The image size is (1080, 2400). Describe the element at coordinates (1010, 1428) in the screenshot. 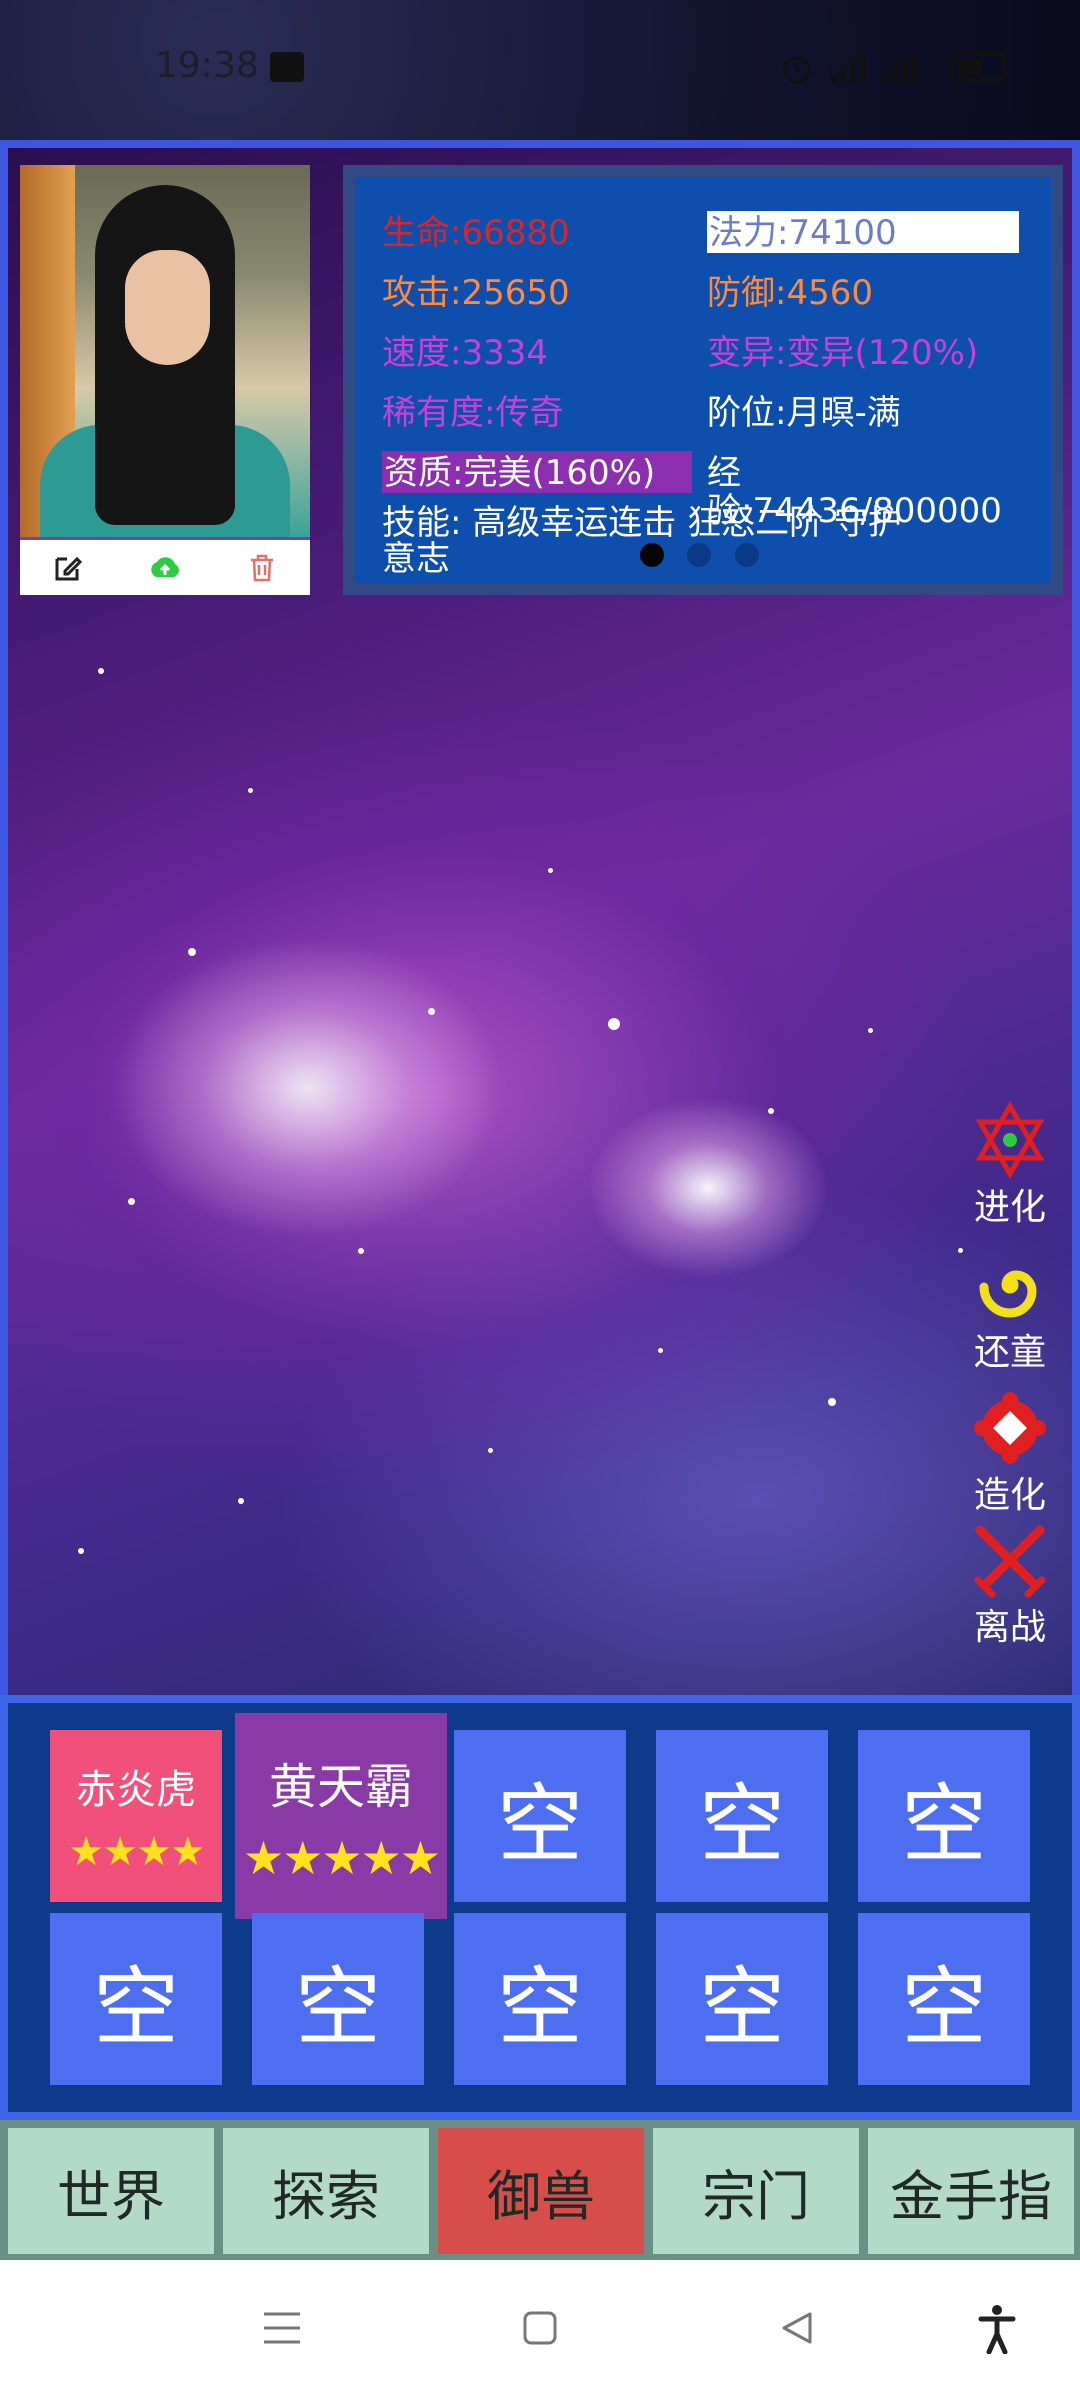

I see `diamond-ring-icon` at that location.